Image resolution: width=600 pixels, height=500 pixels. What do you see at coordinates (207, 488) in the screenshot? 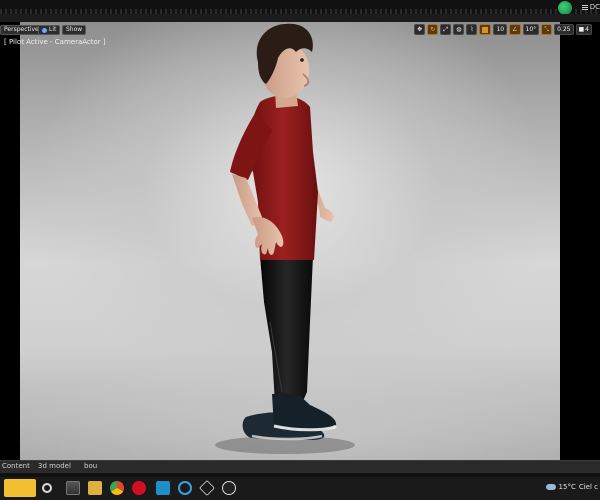
I see `cube-app-icon` at bounding box center [207, 488].